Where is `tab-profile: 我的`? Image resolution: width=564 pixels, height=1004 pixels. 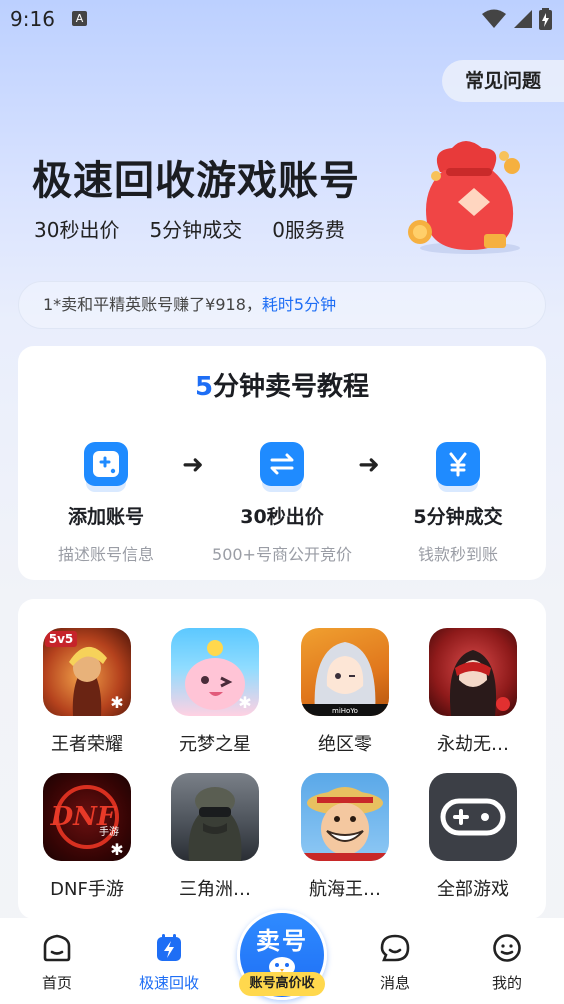 tab-profile: 我的 is located at coordinates (507, 962).